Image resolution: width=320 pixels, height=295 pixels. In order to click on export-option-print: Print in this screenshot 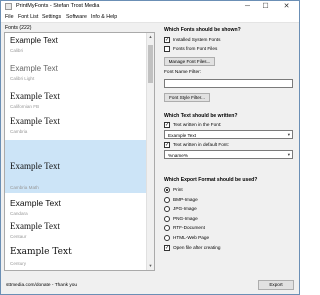, I will do `click(229, 190)`.